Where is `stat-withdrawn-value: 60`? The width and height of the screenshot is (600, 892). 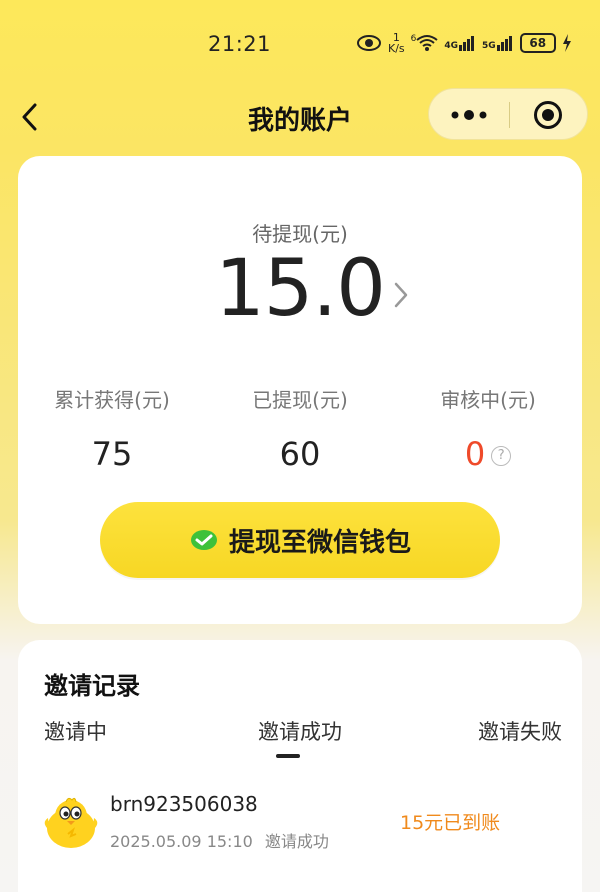 stat-withdrawn-value: 60 is located at coordinates (300, 454).